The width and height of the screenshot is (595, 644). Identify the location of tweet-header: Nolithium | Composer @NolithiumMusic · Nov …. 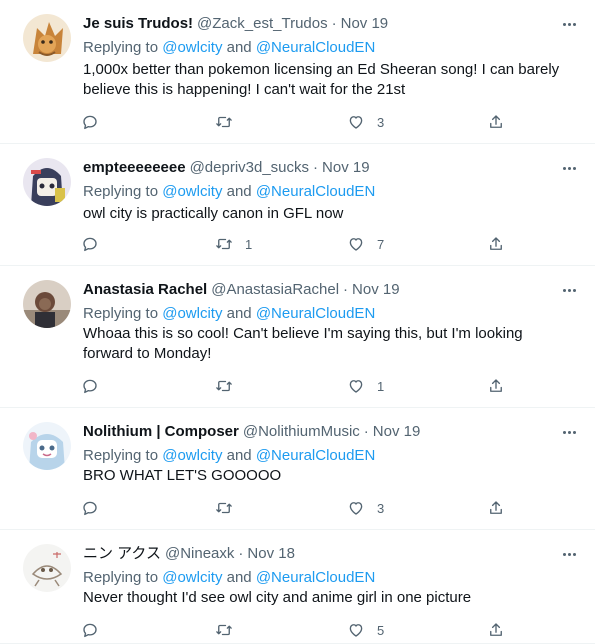
(319, 432).